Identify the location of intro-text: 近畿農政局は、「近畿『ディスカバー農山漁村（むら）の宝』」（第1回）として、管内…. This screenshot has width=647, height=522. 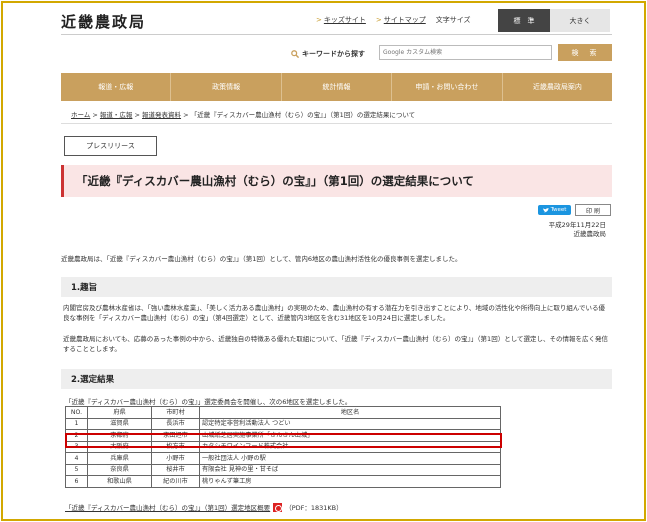
(261, 259).